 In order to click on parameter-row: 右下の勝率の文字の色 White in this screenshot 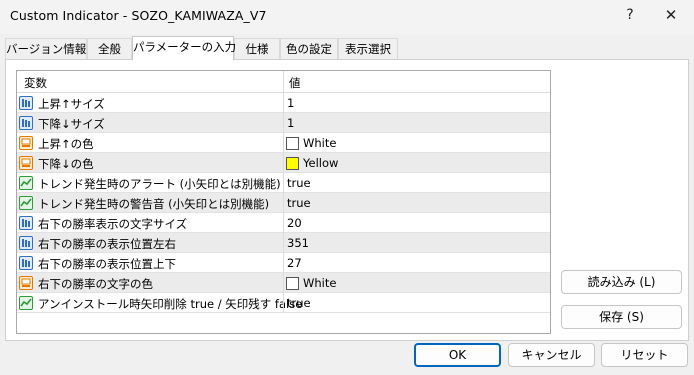, I will do `click(283, 283)`.